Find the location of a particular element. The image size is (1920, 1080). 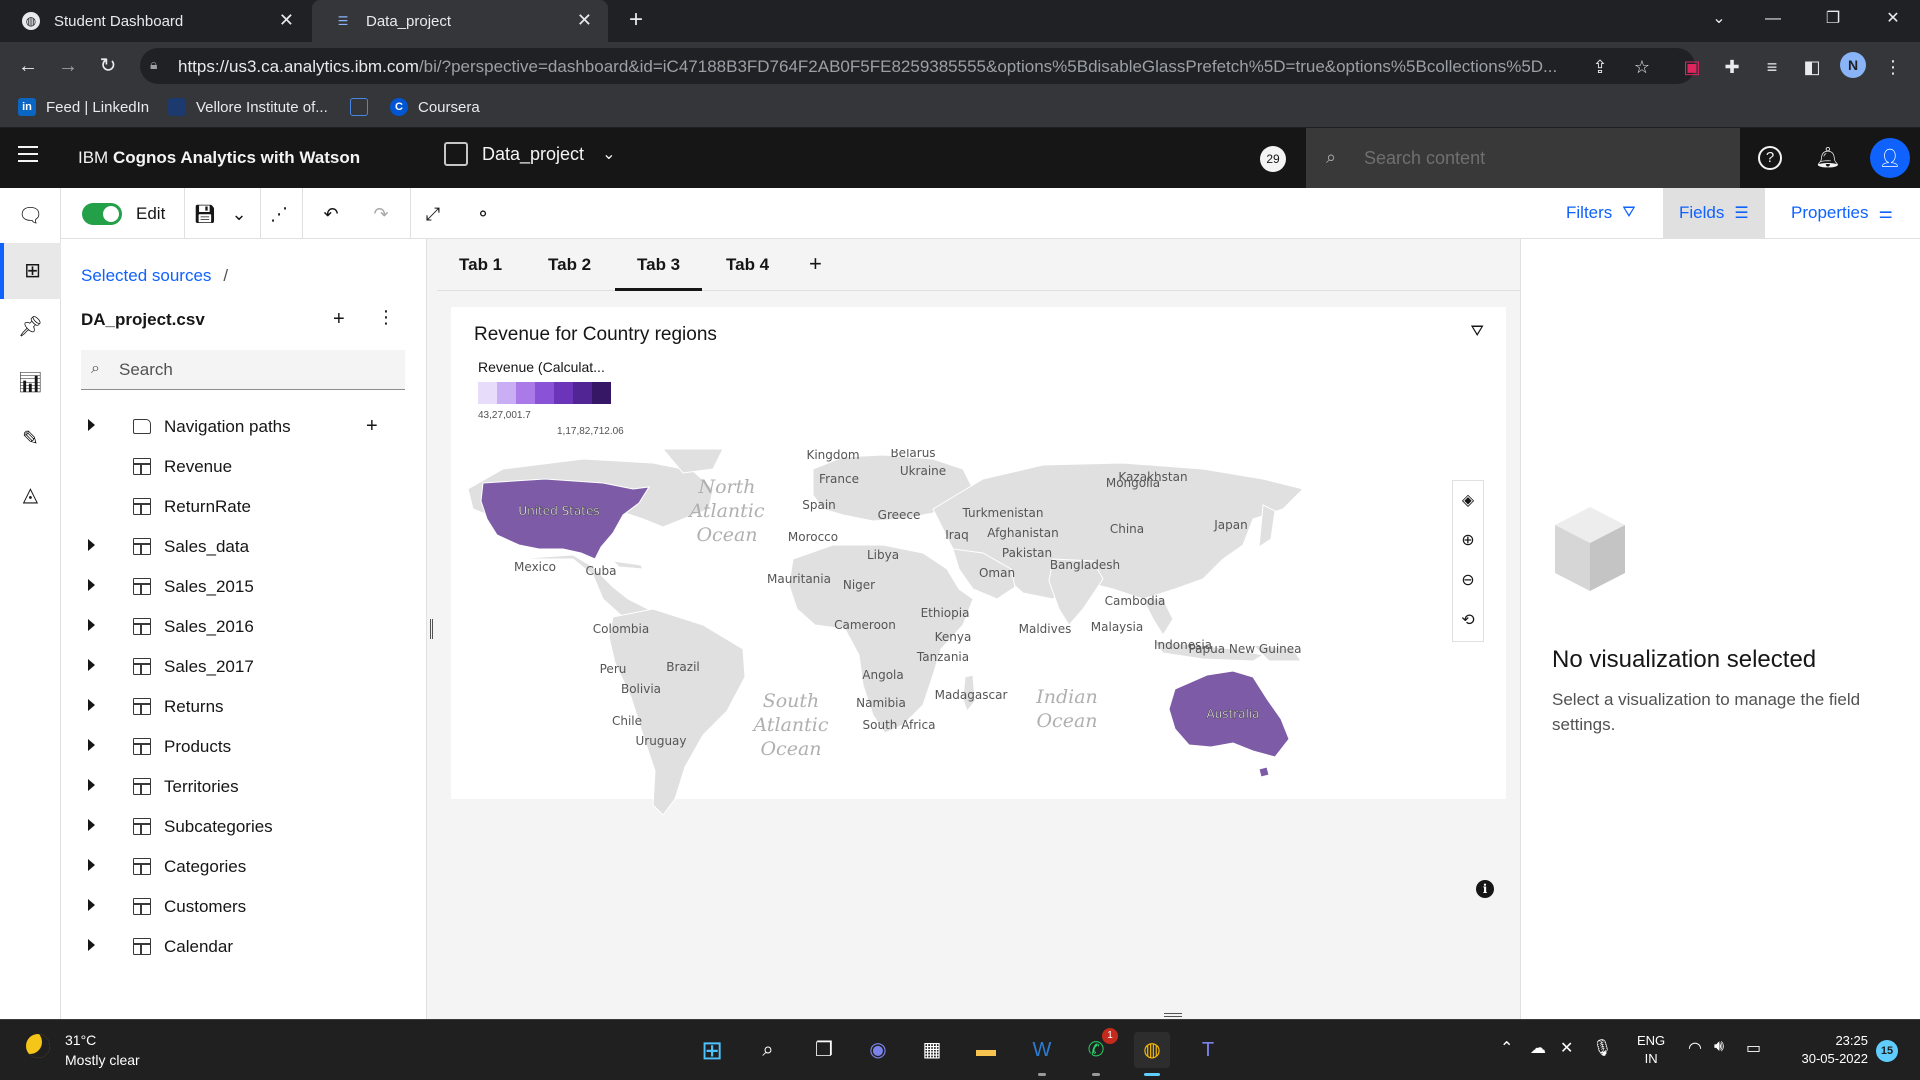

search-icon: ⌕ is located at coordinates (768, 1050).